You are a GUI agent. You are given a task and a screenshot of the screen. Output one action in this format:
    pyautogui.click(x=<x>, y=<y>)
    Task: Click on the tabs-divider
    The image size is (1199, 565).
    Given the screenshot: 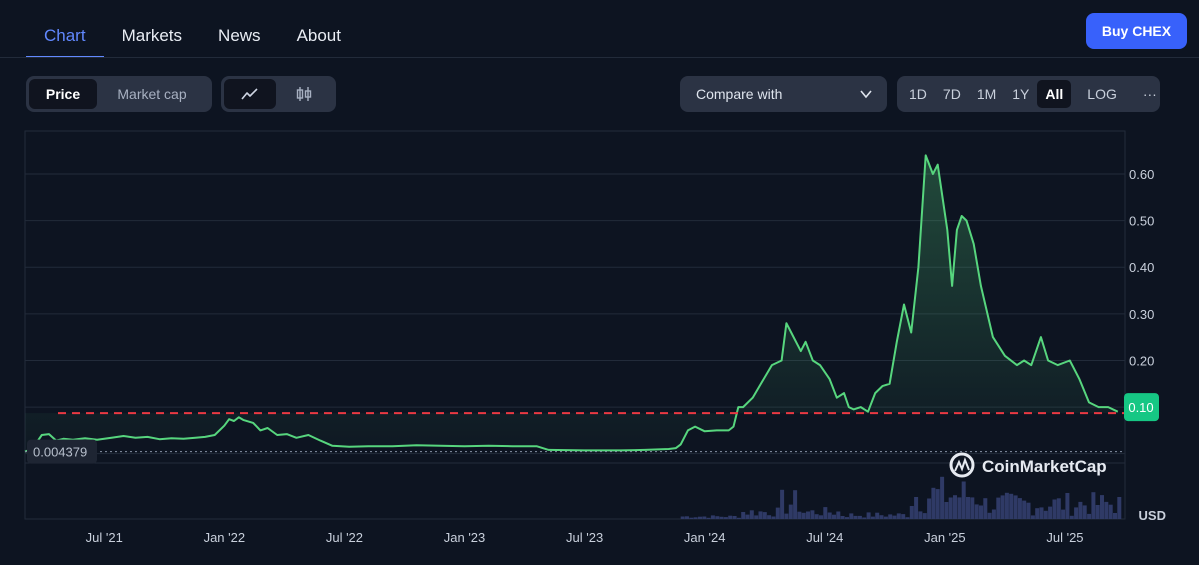 What is the action you would take?
    pyautogui.click(x=599, y=57)
    